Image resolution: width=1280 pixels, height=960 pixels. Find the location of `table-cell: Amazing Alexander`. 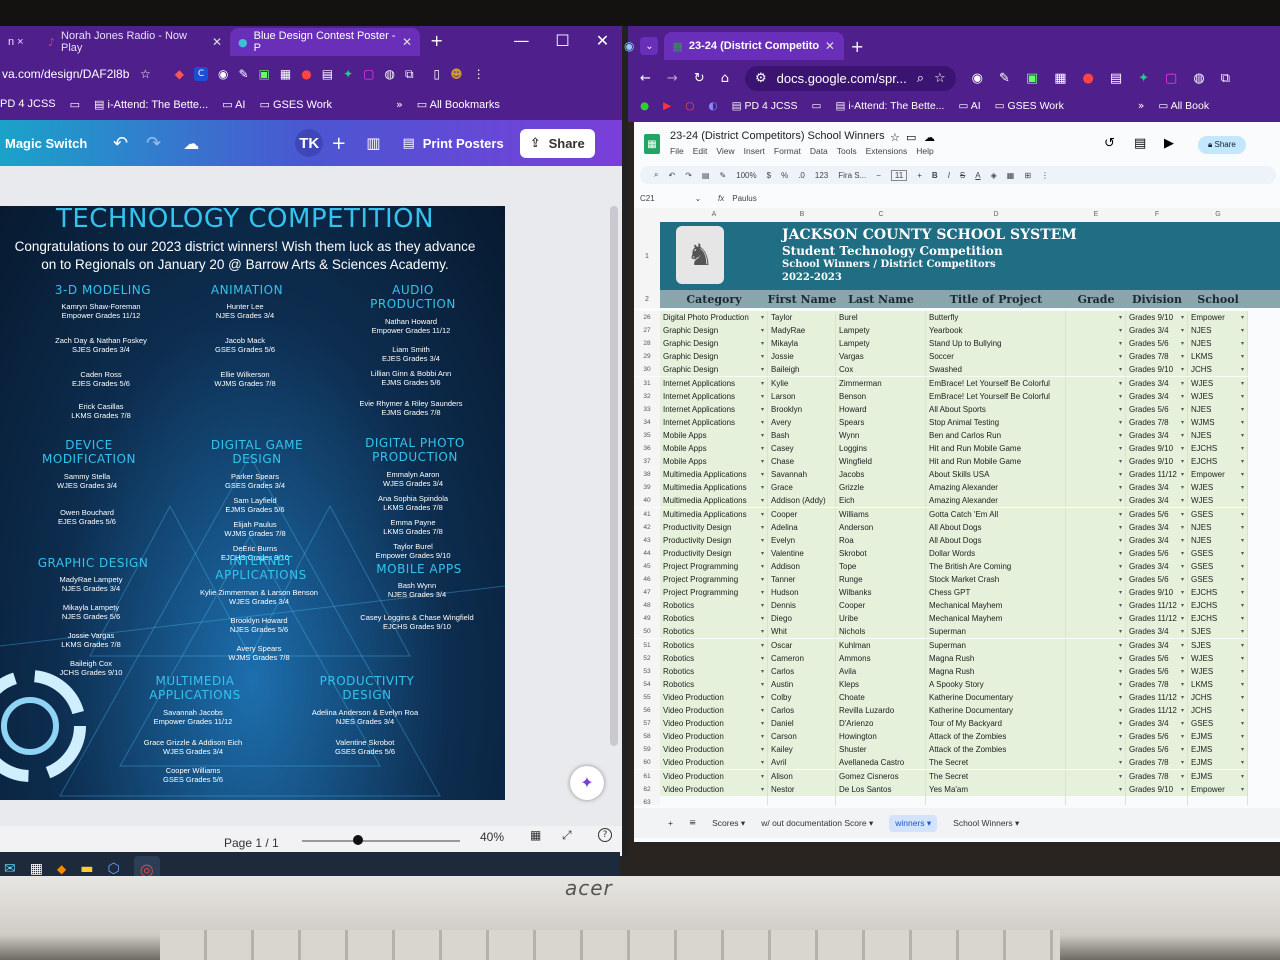

table-cell: Amazing Alexander is located at coordinates (996, 501).